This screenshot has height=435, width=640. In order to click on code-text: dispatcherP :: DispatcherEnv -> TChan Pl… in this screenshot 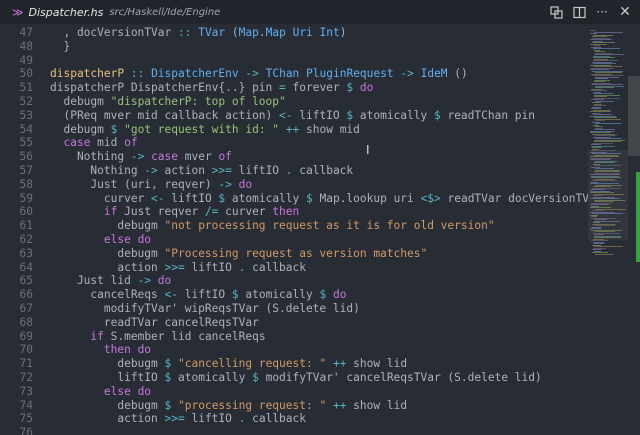, I will do `click(259, 74)`.